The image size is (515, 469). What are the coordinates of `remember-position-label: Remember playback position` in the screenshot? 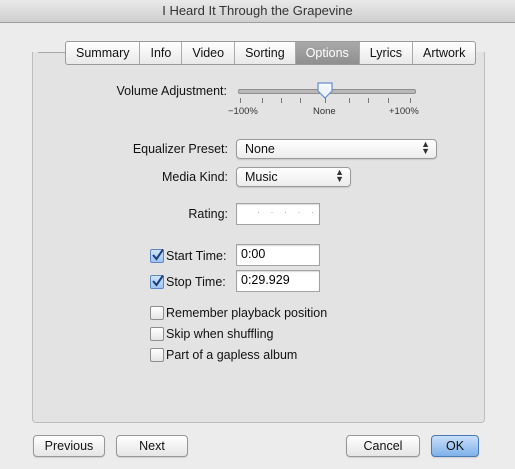 It's located at (247, 313).